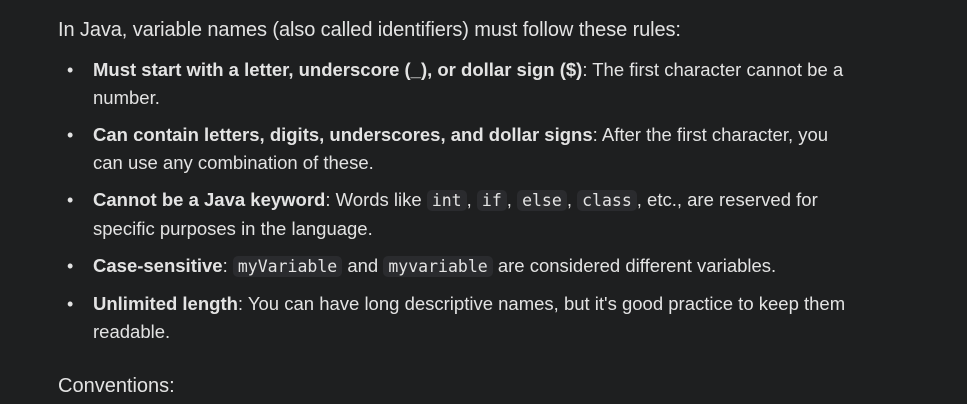  I want to click on rule-text: are considered different variables., so click(634, 265).